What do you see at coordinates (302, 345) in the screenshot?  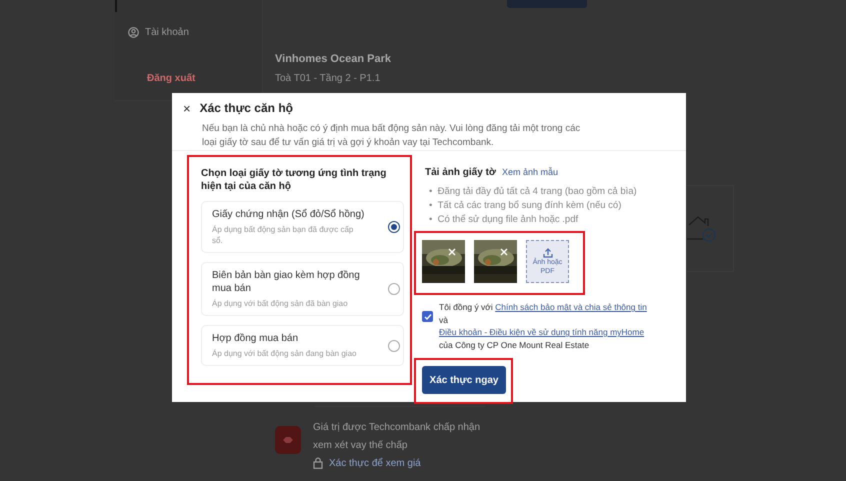 I see `document-option: Hợp đồng mua bán Áp dụng với bất động sản đang bàn giao` at bounding box center [302, 345].